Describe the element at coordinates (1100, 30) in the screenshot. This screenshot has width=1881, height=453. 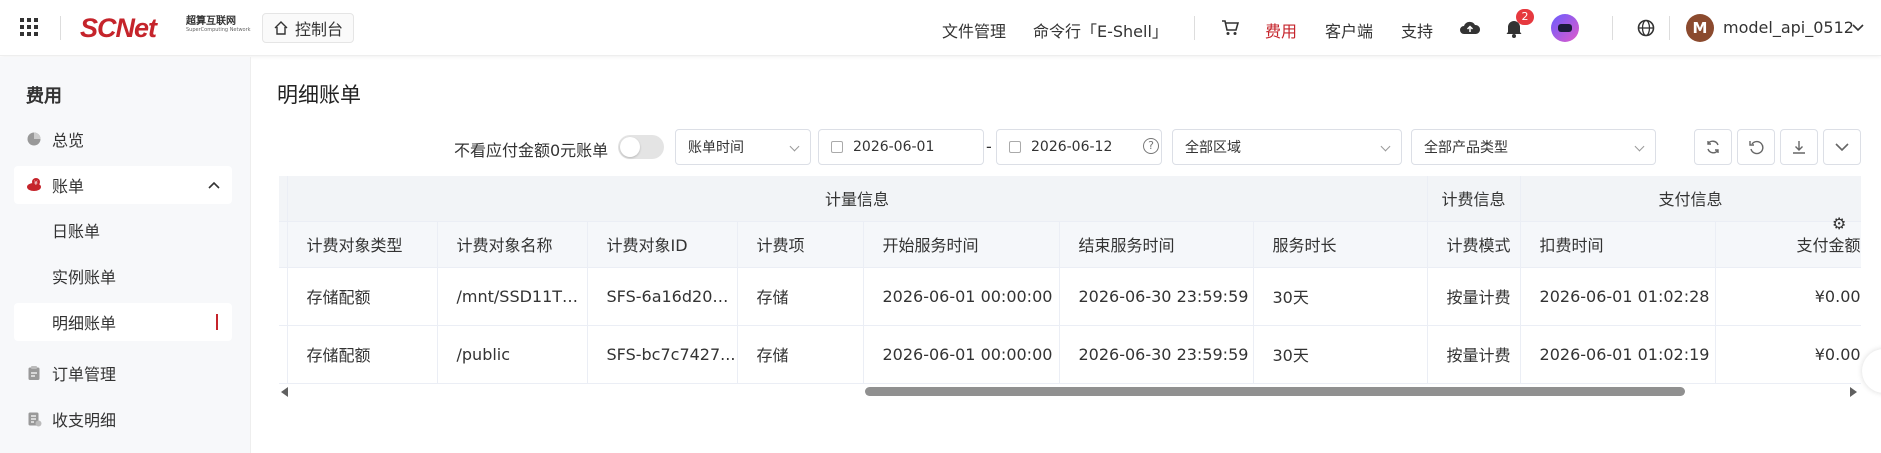
I see `nav-eshell: 命令行「E-Shell」` at that location.